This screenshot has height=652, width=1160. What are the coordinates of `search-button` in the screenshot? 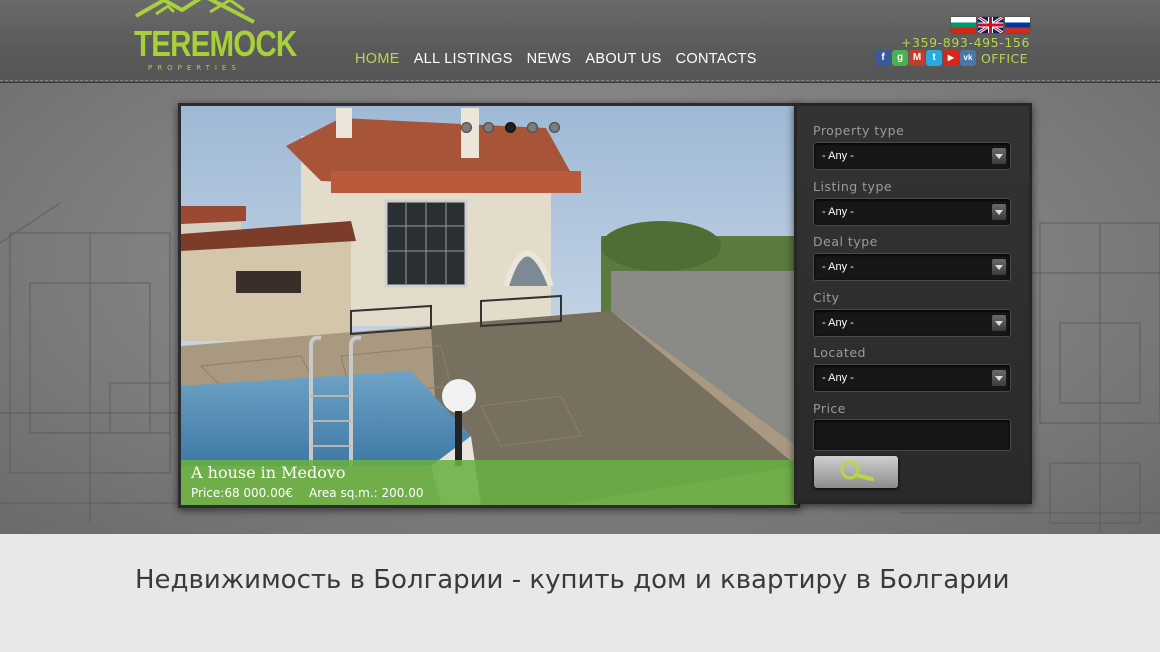 It's located at (856, 472).